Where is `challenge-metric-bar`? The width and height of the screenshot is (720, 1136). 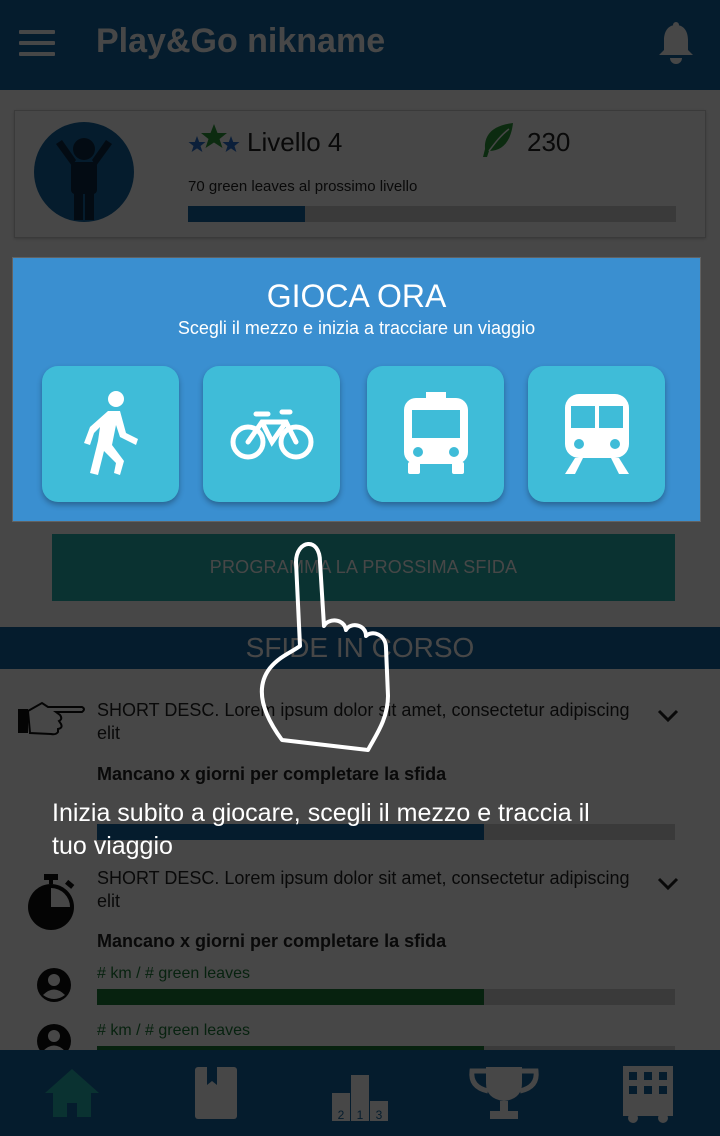
challenge-metric-bar is located at coordinates (386, 997).